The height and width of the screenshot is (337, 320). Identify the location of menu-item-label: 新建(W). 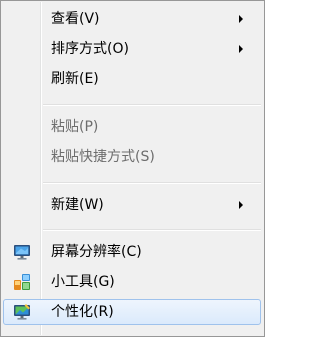
(77, 205).